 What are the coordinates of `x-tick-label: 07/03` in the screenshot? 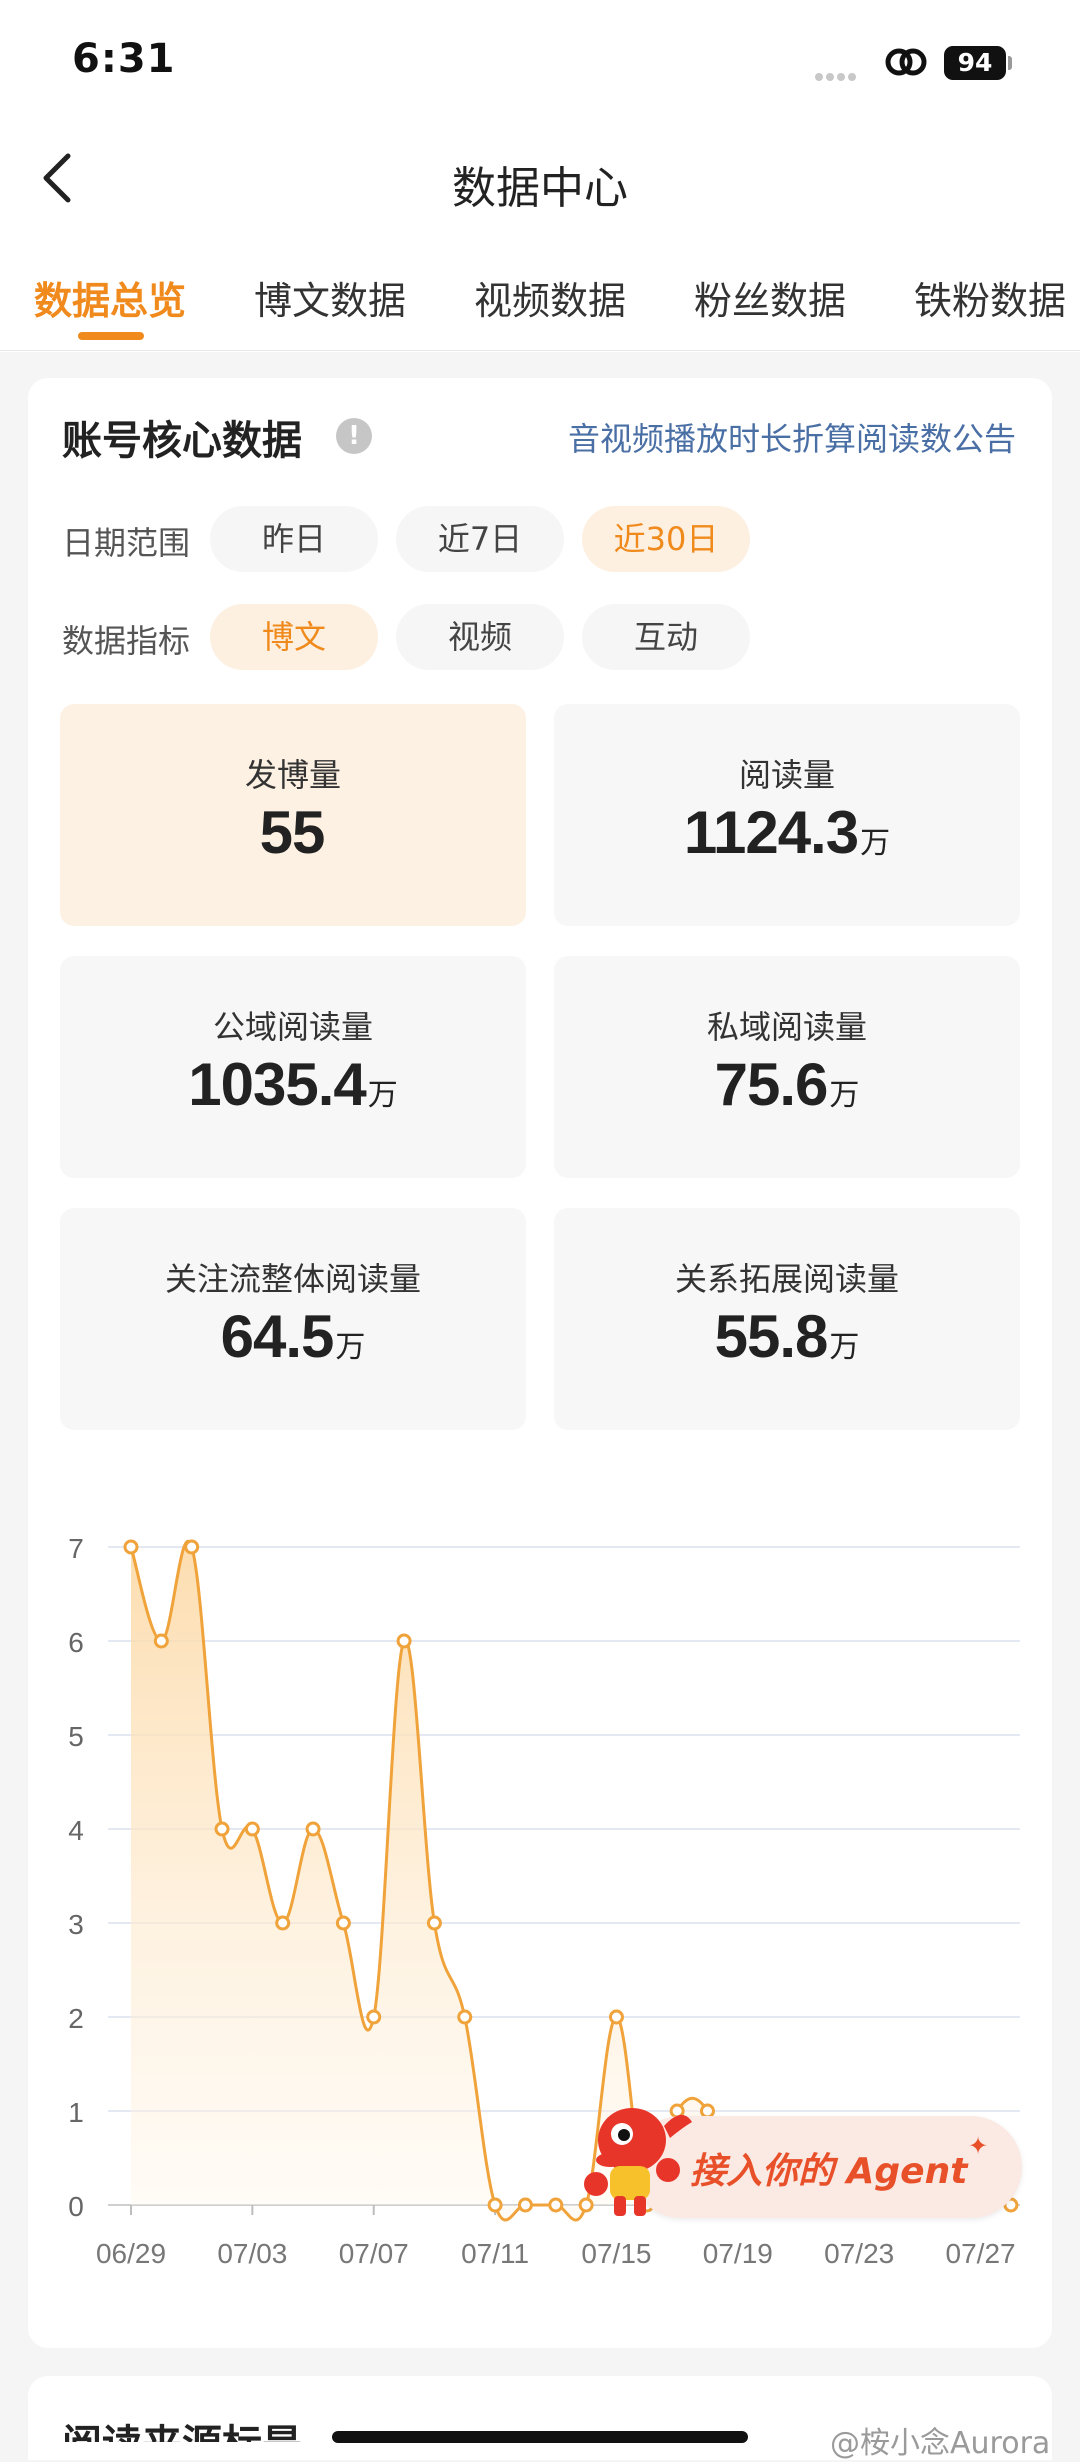 It's located at (252, 2253).